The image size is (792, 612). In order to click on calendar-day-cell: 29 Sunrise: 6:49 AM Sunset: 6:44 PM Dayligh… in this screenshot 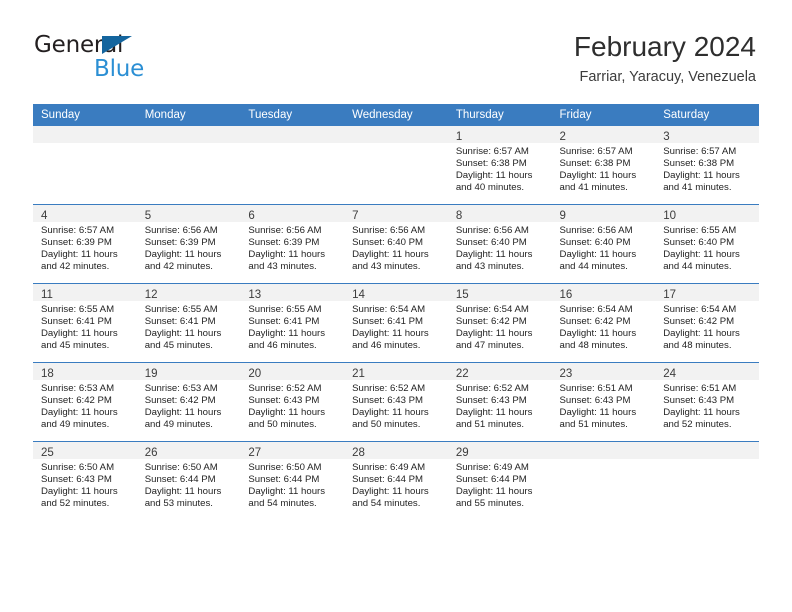, I will do `click(499, 480)`.